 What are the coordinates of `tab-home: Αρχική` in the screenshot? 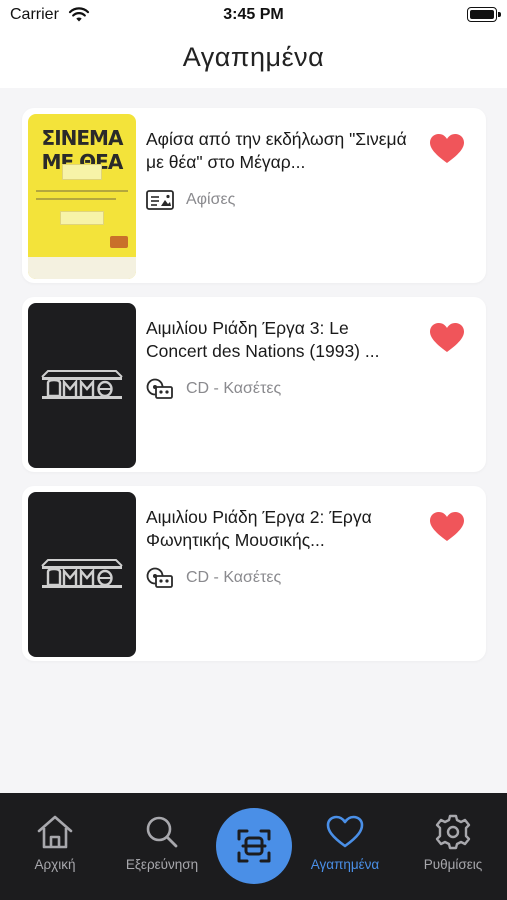 It's located at (55, 842).